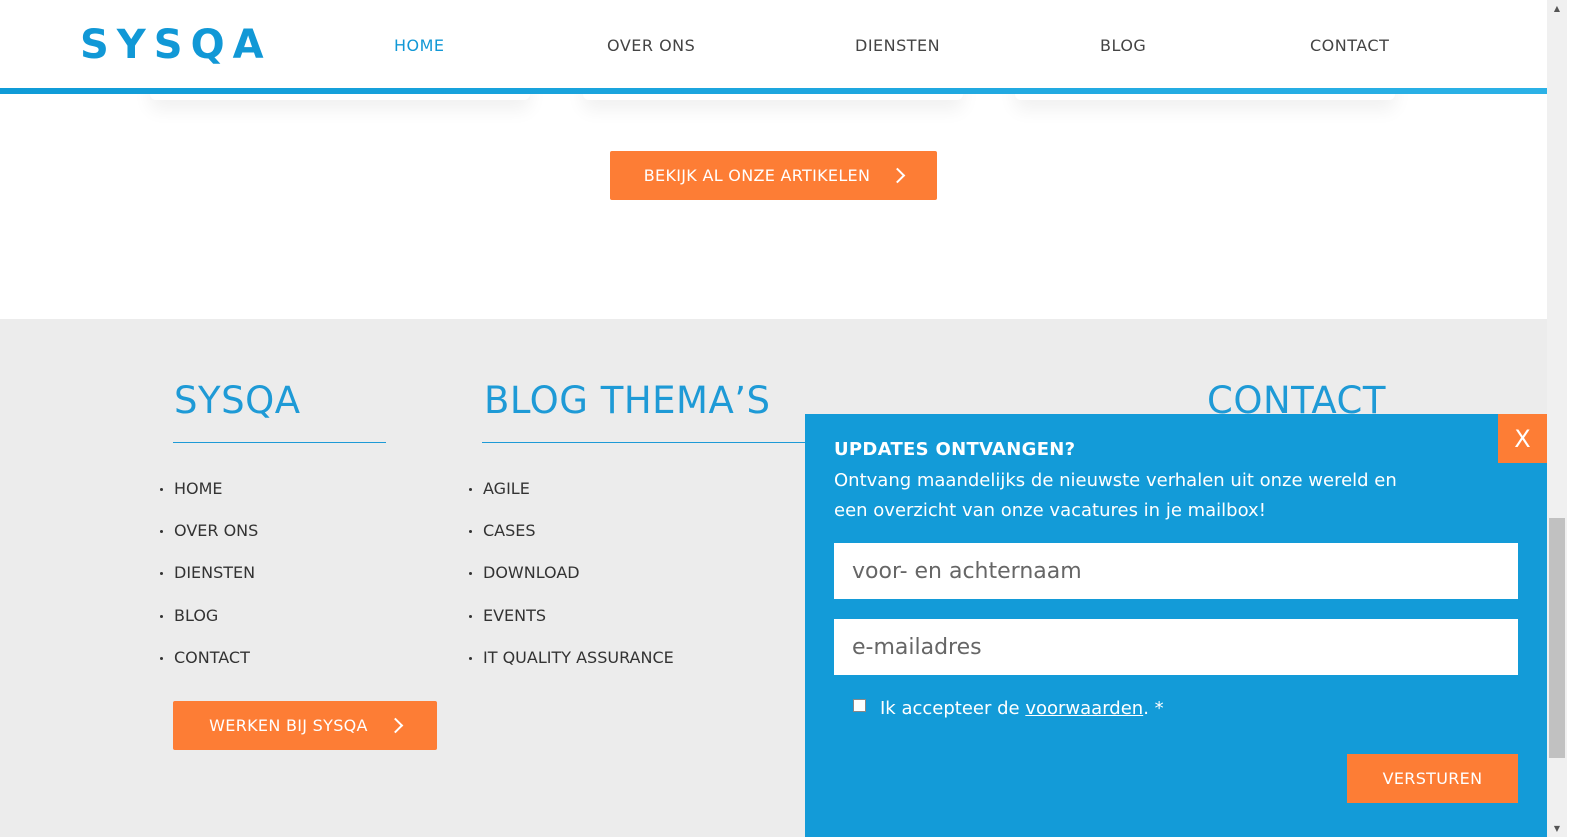 The image size is (1583, 837). What do you see at coordinates (1084, 708) in the screenshot?
I see `terms-link: voorwaarden` at bounding box center [1084, 708].